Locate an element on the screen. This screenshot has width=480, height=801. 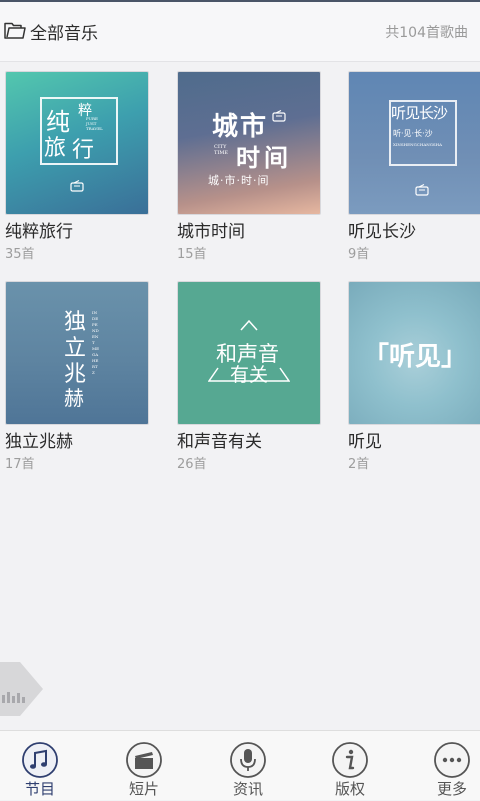
info-icon is located at coordinates (350, 760).